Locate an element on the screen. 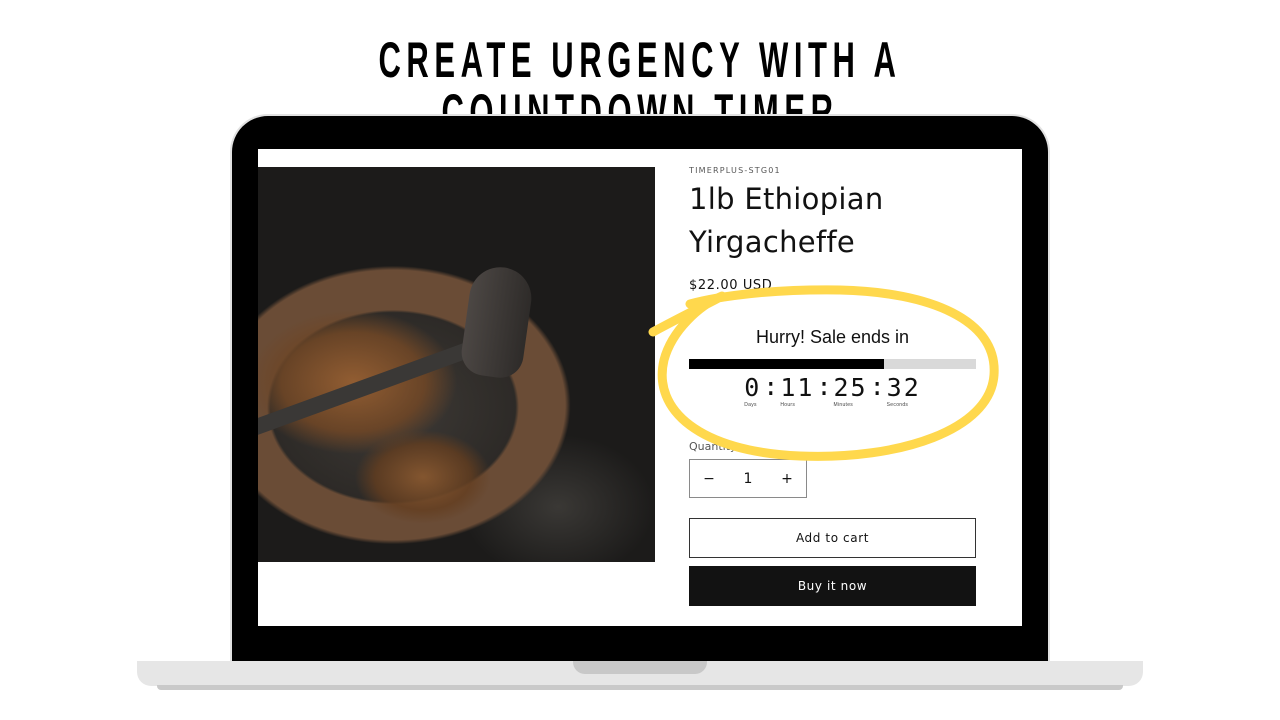 This screenshot has height=720, width=1280. quantity-decrease-button: − is located at coordinates (709, 479).